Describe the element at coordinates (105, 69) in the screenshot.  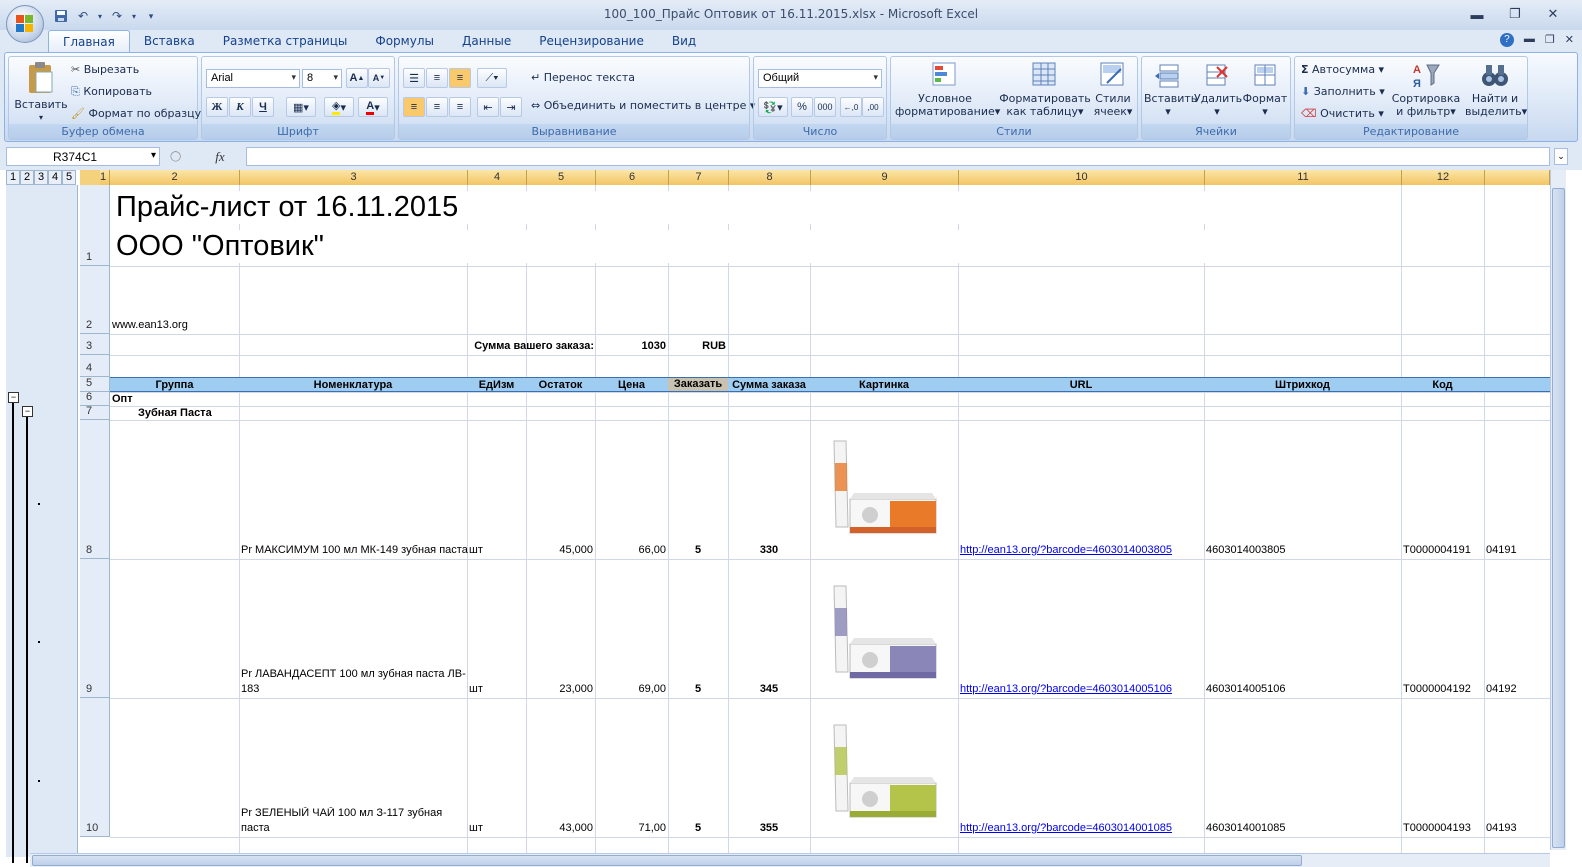
I see `cut-button: ✂ Вырезать` at that location.